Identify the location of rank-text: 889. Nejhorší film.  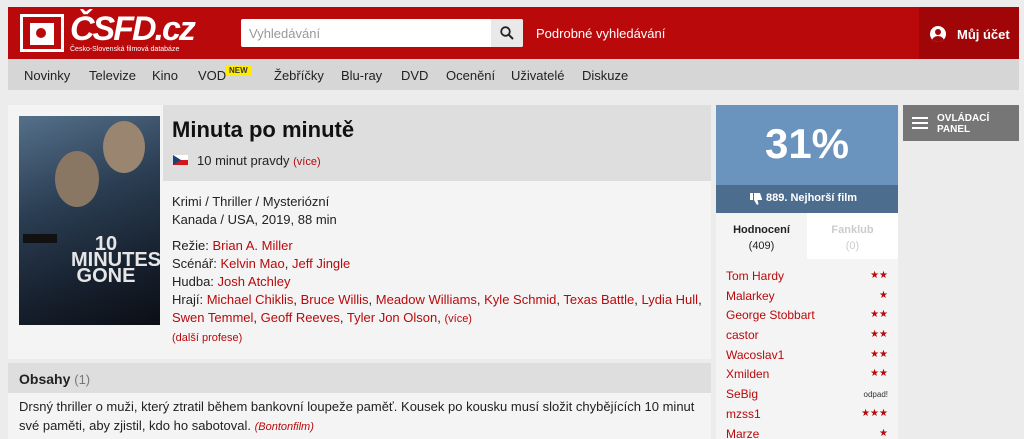
(812, 198).